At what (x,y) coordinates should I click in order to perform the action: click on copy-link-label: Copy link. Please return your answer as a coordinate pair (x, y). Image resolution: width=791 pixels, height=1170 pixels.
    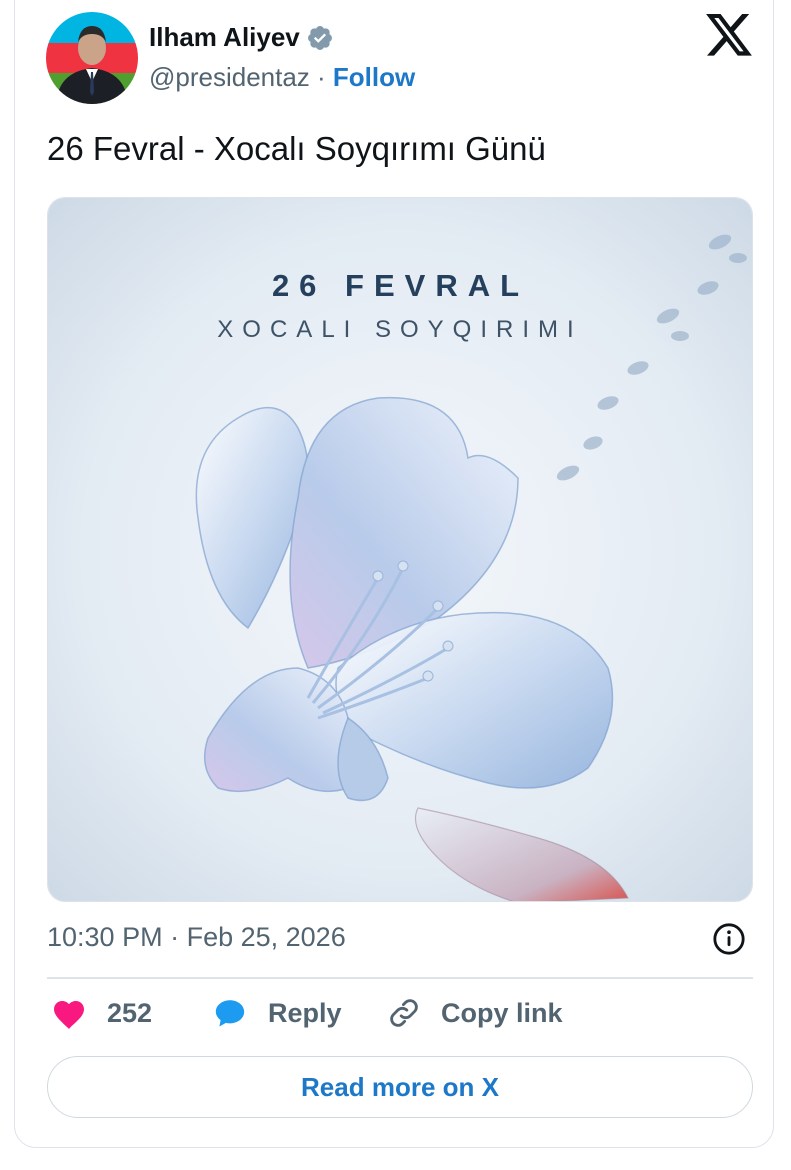
    Looking at the image, I should click on (502, 1012).